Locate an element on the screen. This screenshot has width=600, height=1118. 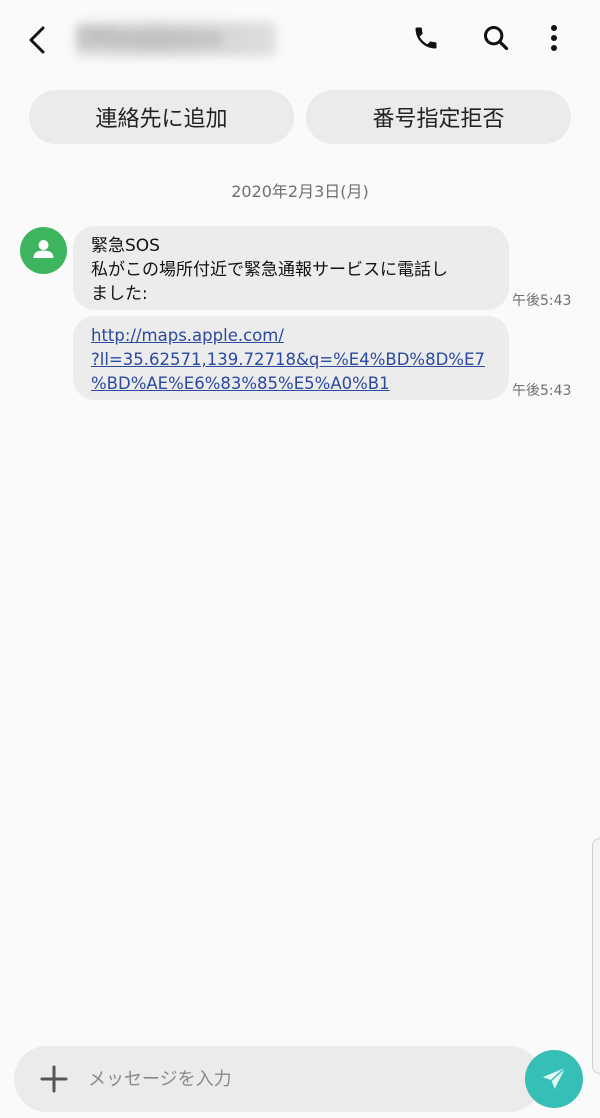
call-button is located at coordinates (426, 38).